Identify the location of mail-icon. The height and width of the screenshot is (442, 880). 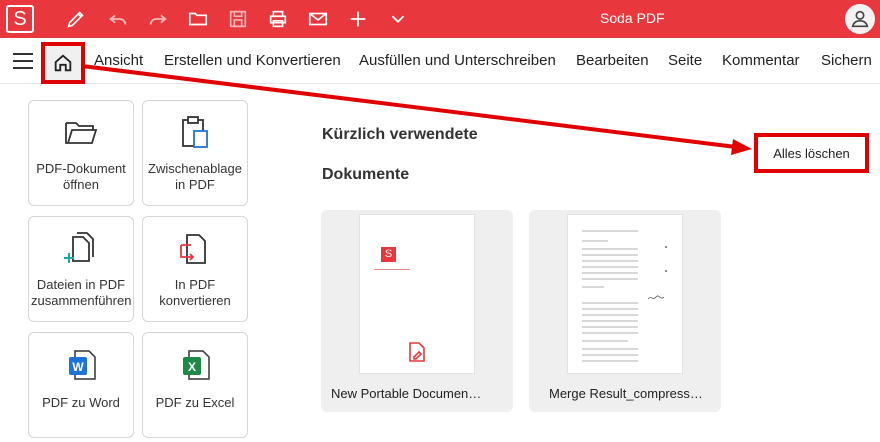
(318, 19).